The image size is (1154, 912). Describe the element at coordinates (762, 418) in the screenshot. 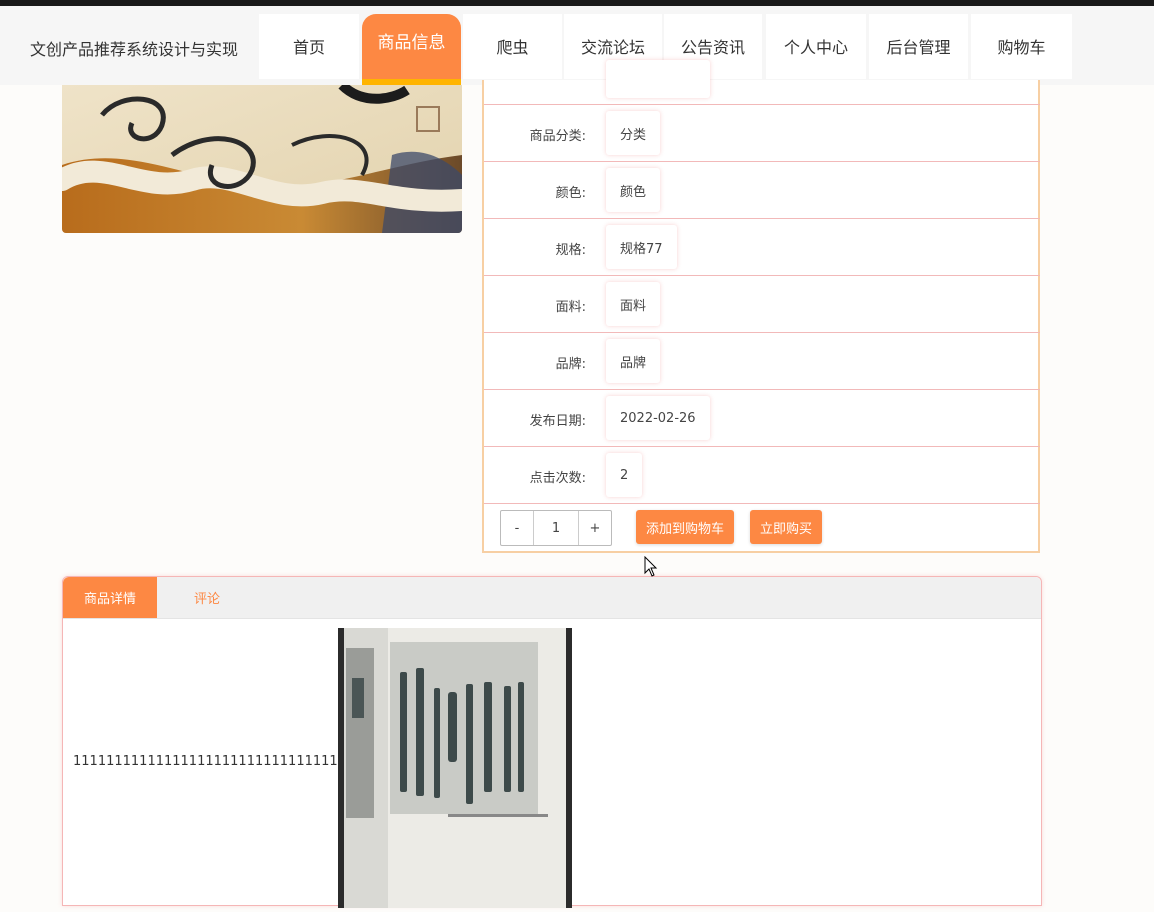

I see `info-row-date: 发布日期: 2022-02-26` at that location.